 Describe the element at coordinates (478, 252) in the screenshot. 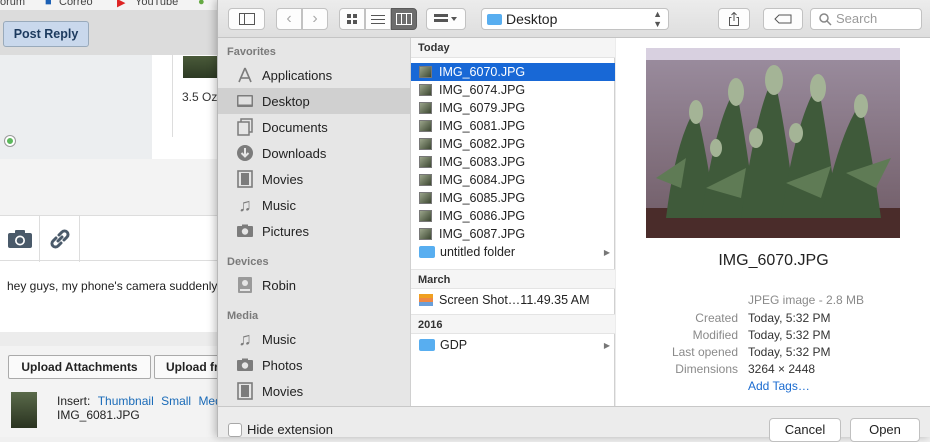

I see `file-item-label: untitled folder` at that location.